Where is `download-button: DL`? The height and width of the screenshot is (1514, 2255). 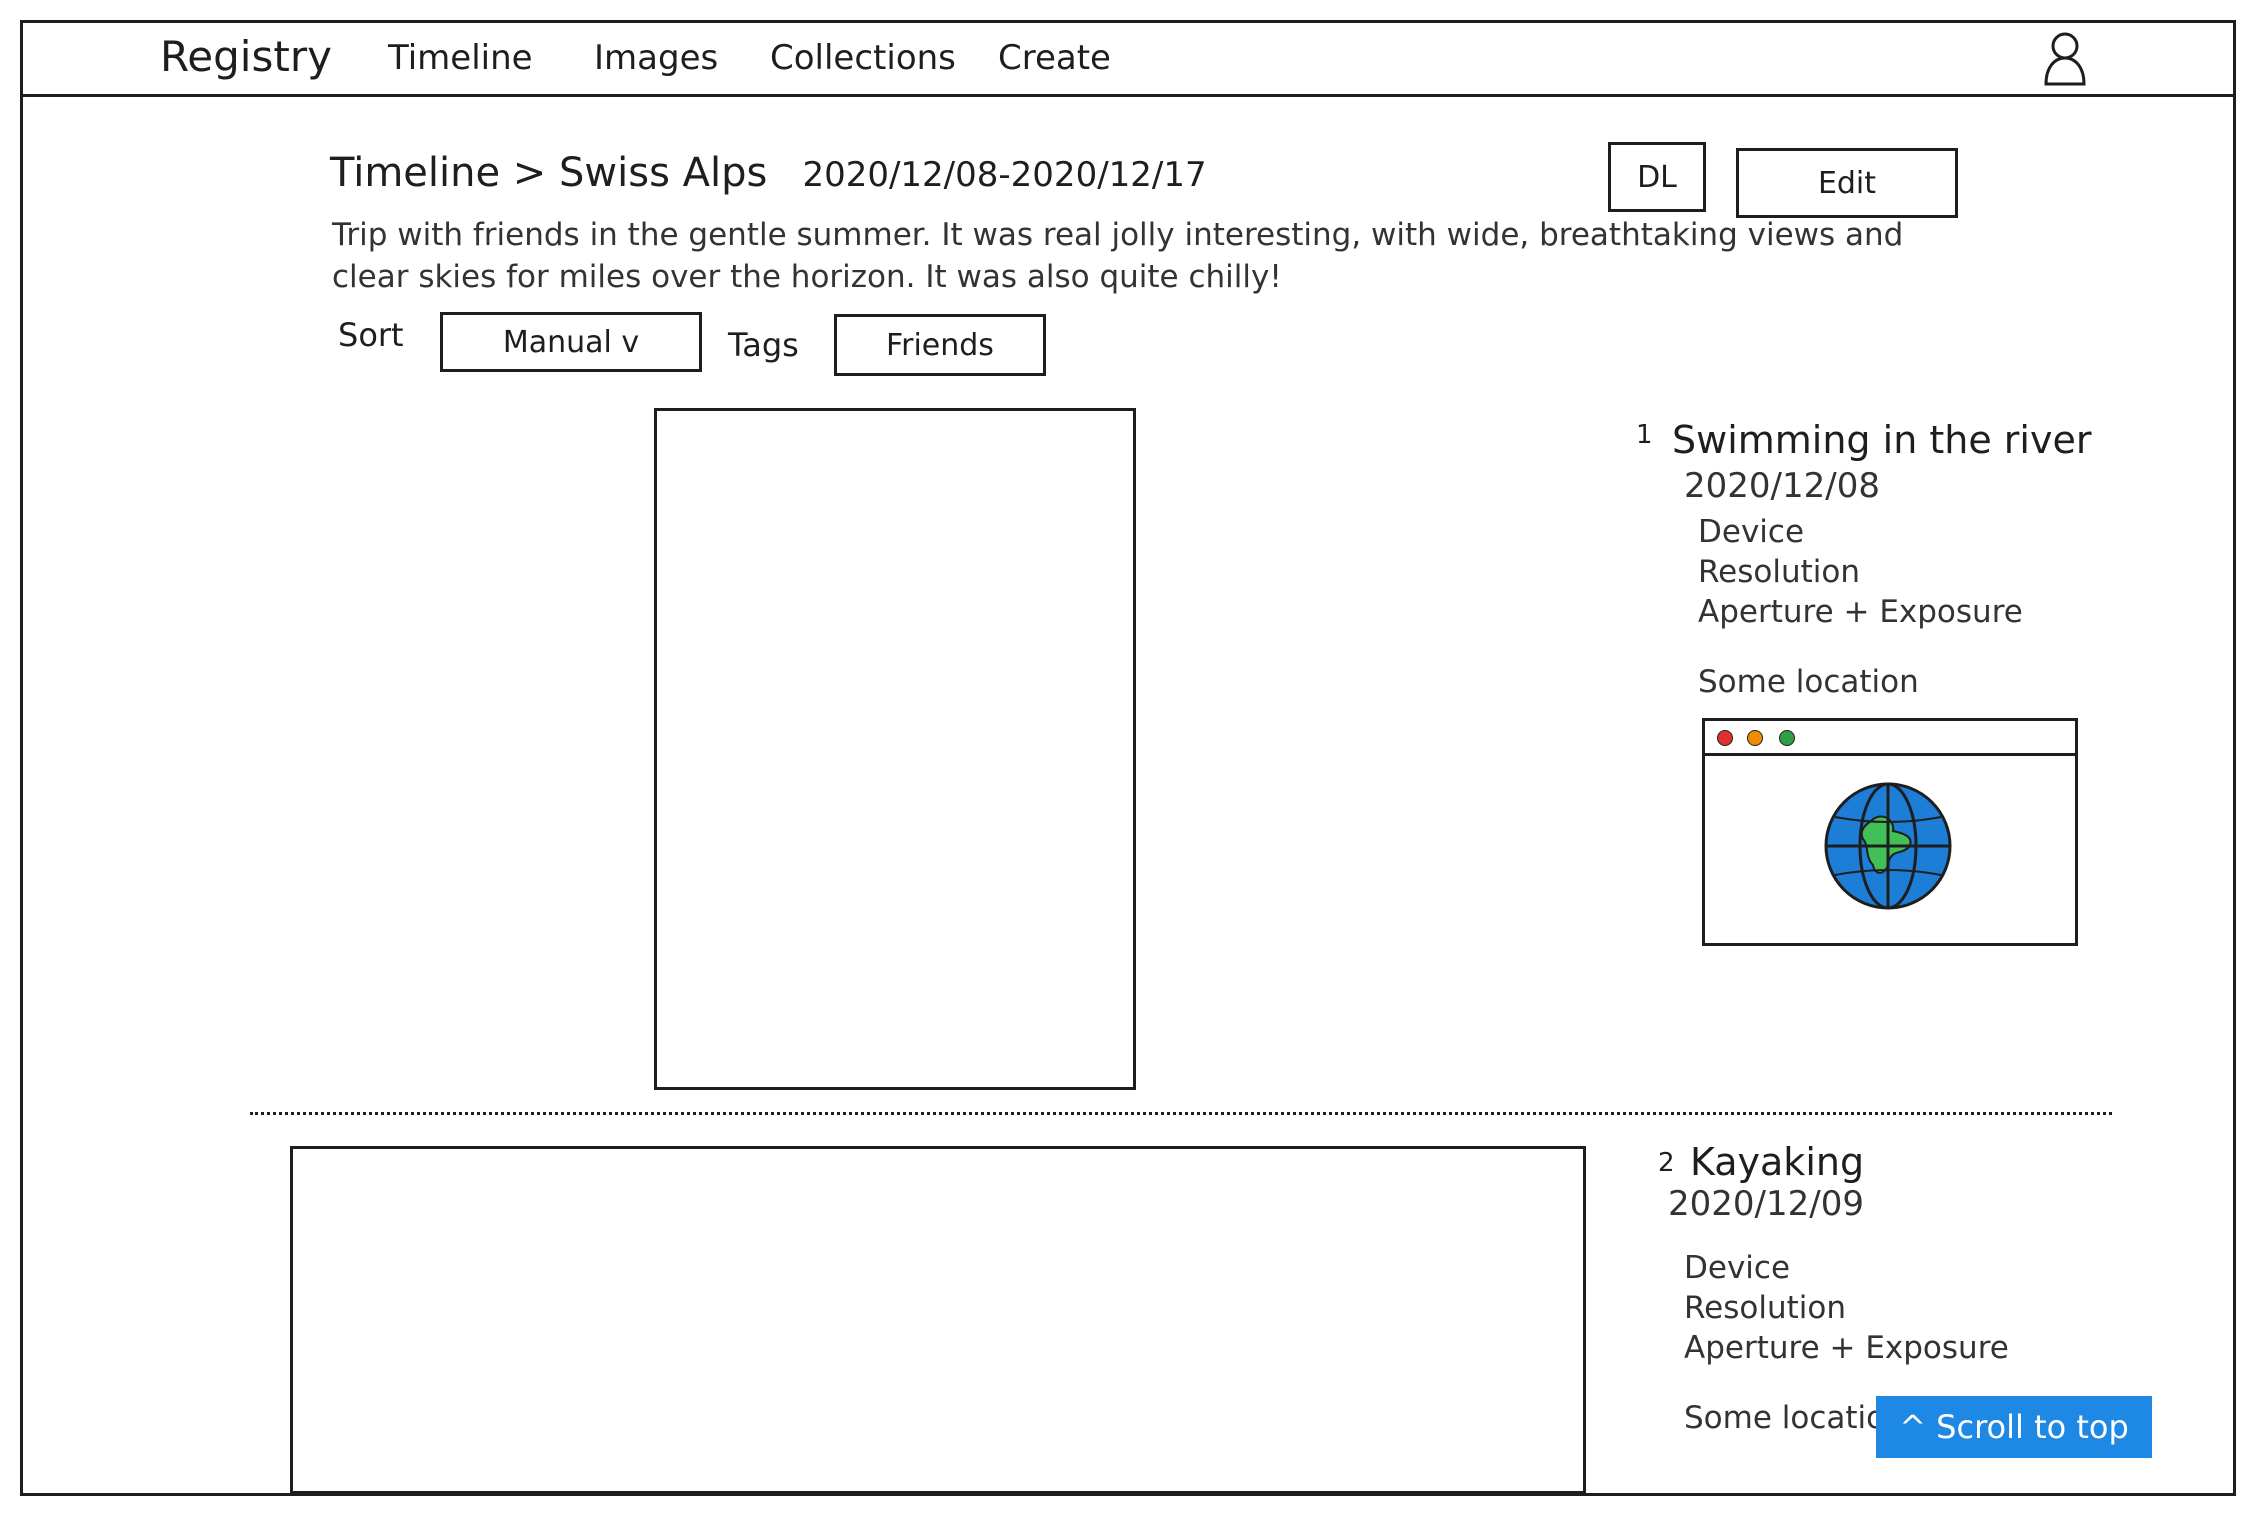 download-button: DL is located at coordinates (1657, 177).